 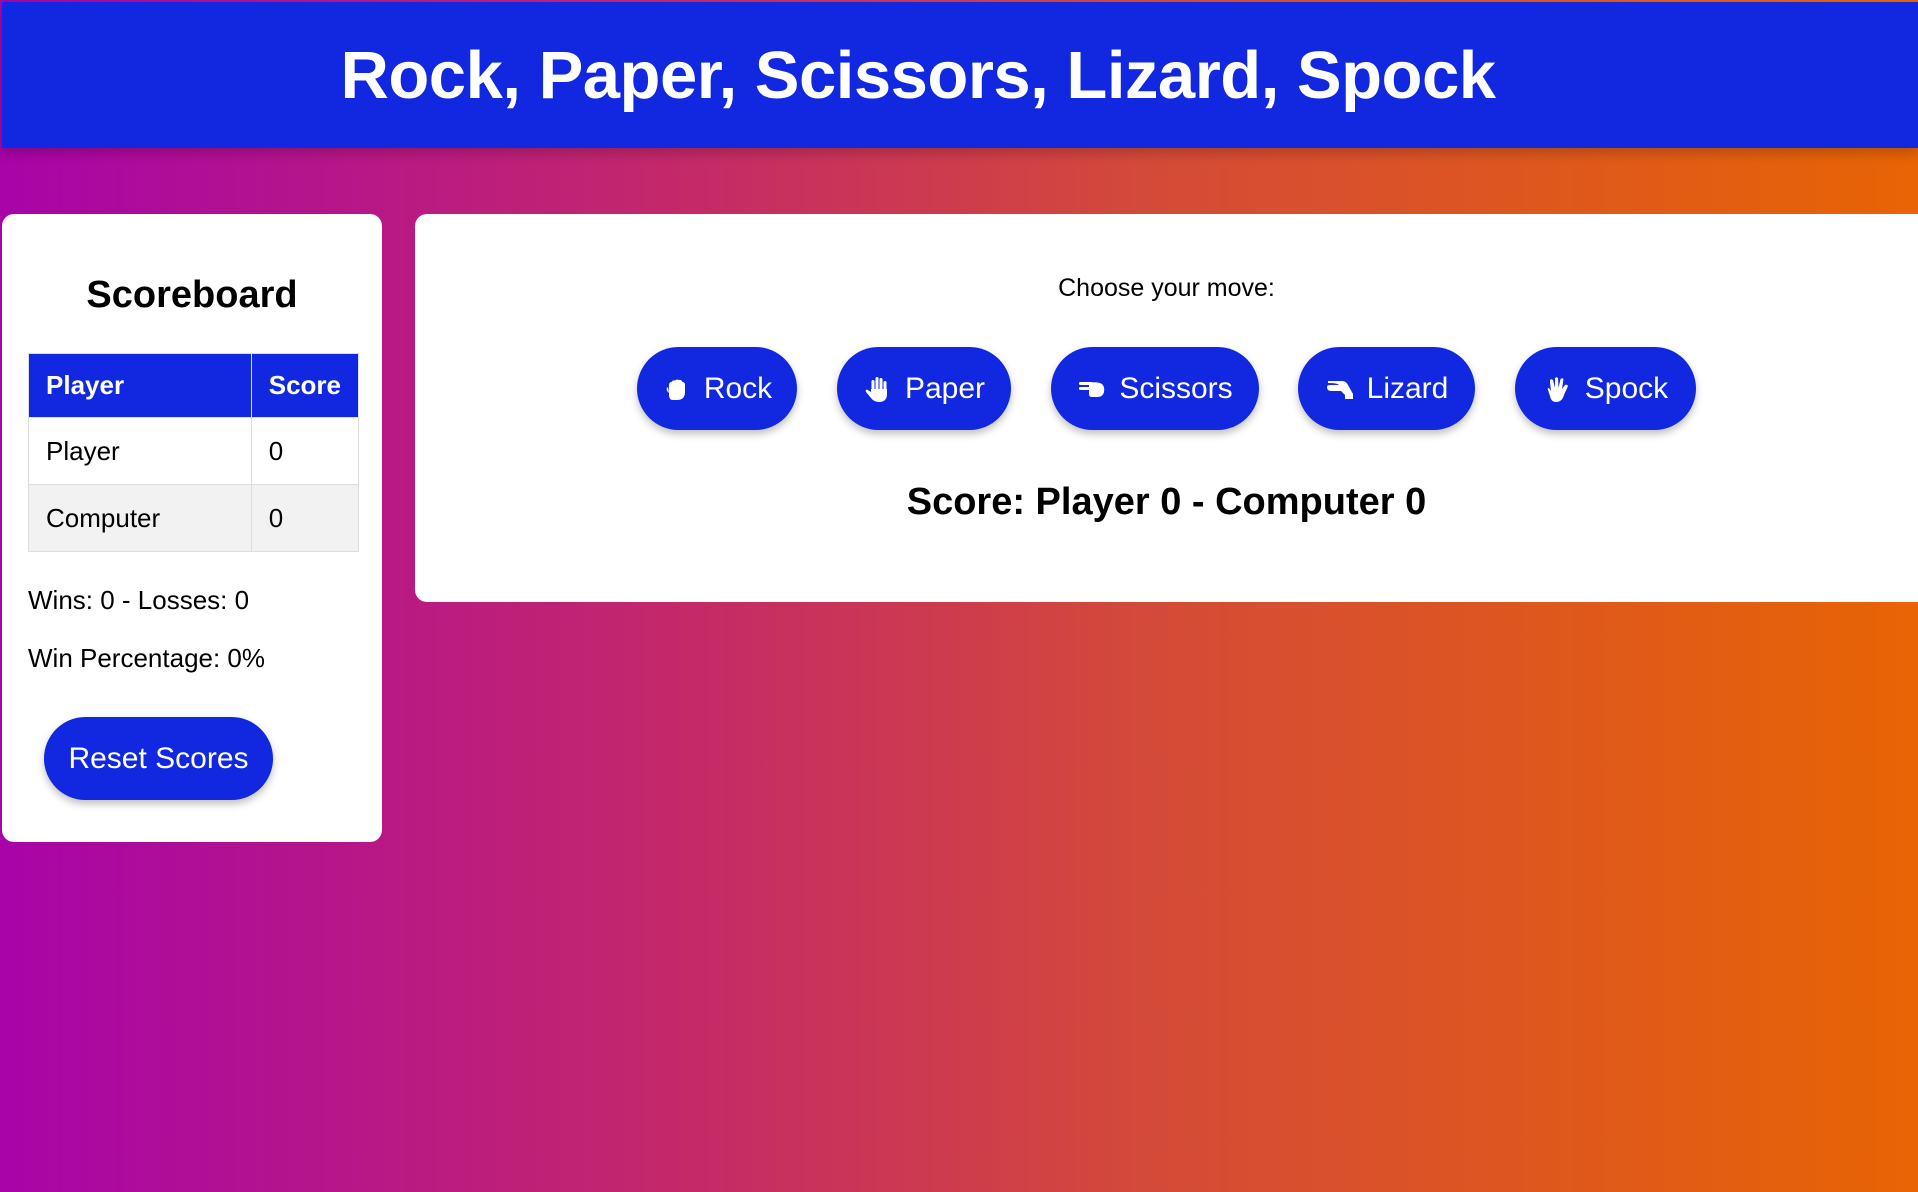 I want to click on score-summary: Score: Player 0 - Computer 0, so click(x=1166, y=502).